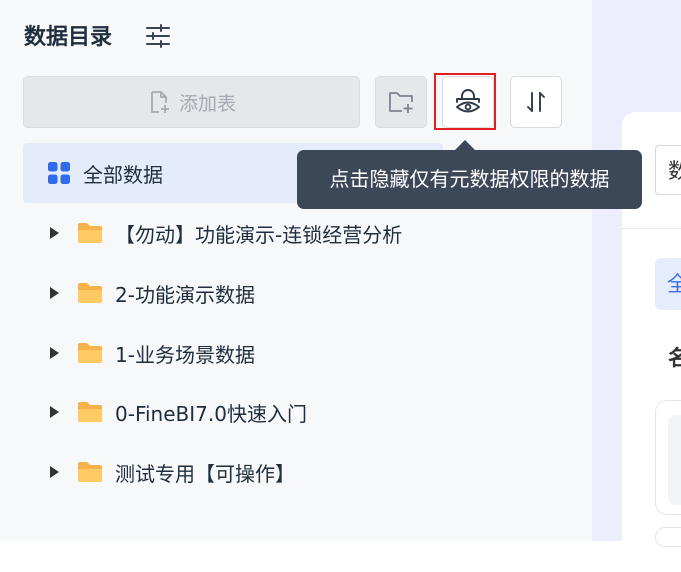 The width and height of the screenshot is (681, 572). What do you see at coordinates (465, 101) in the screenshot?
I see `highlight-box` at bounding box center [465, 101].